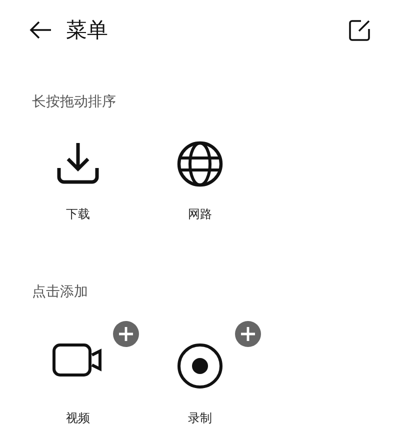 The width and height of the screenshot is (400, 437). I want to click on page-title: 菜单, so click(87, 30).